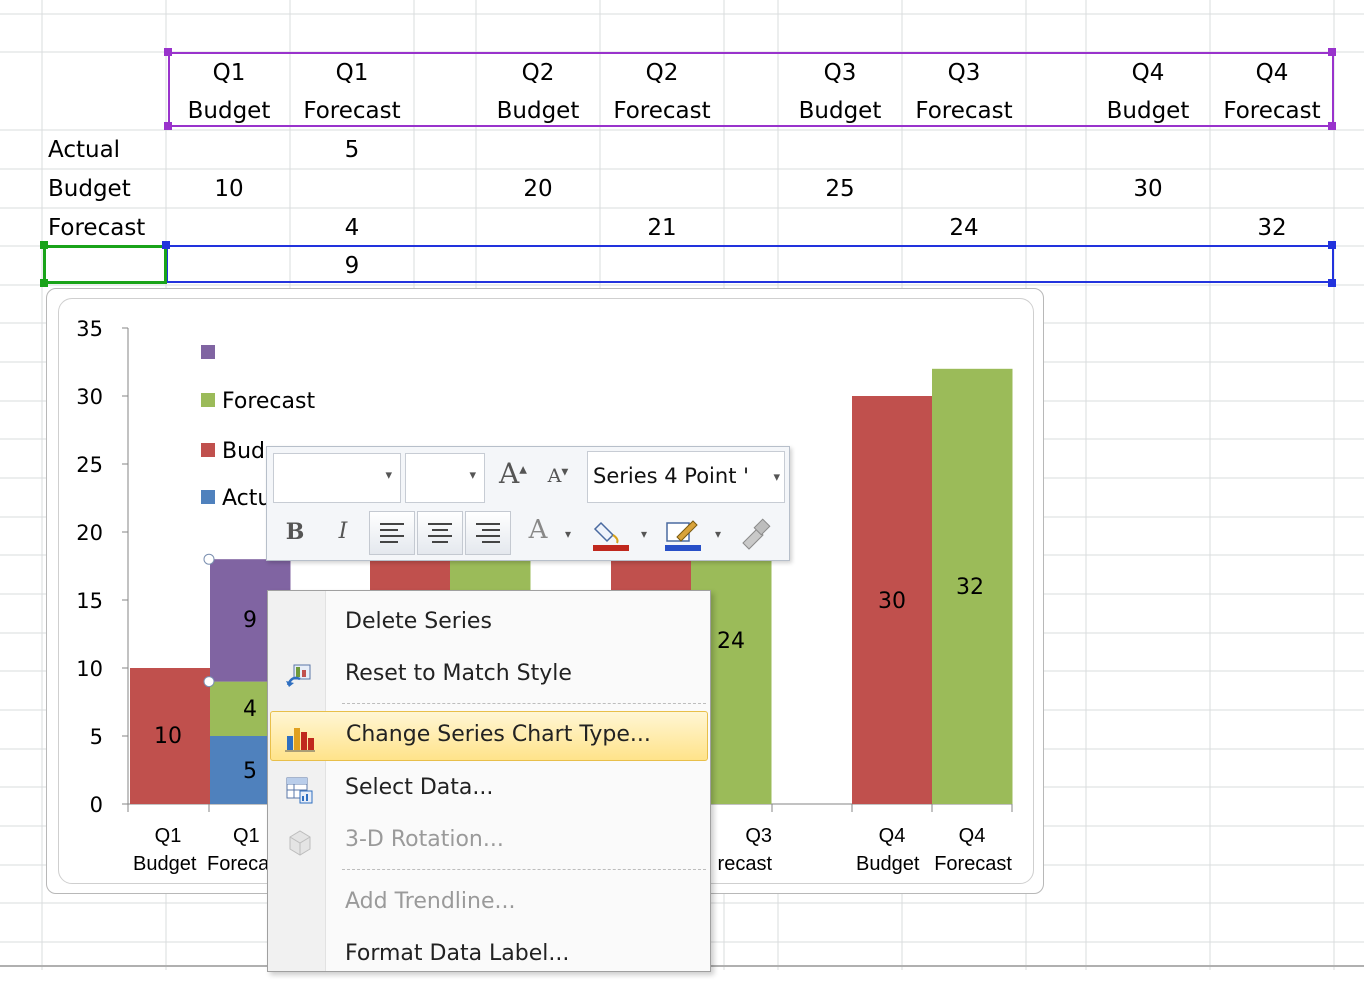 This screenshot has height=981, width=1364. I want to click on bold-icon: B, so click(295, 532).